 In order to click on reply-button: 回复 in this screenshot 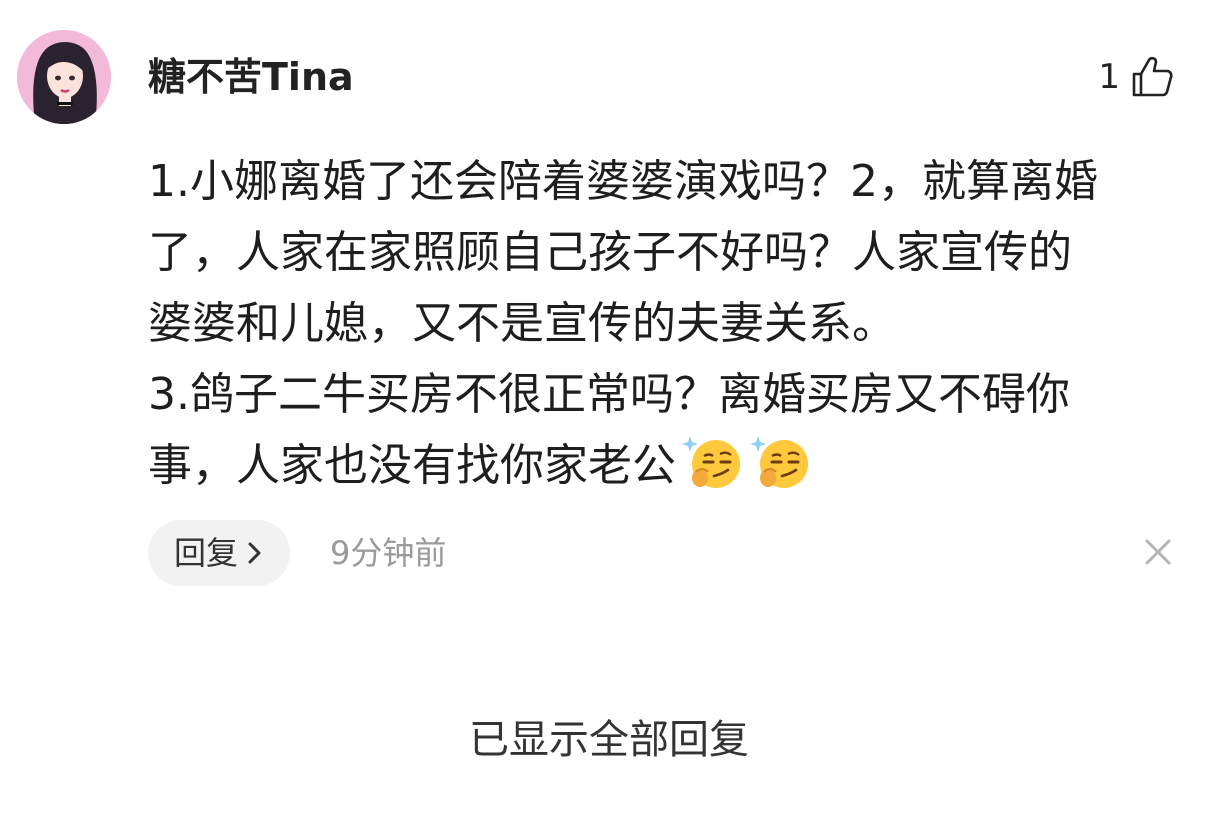, I will do `click(219, 553)`.